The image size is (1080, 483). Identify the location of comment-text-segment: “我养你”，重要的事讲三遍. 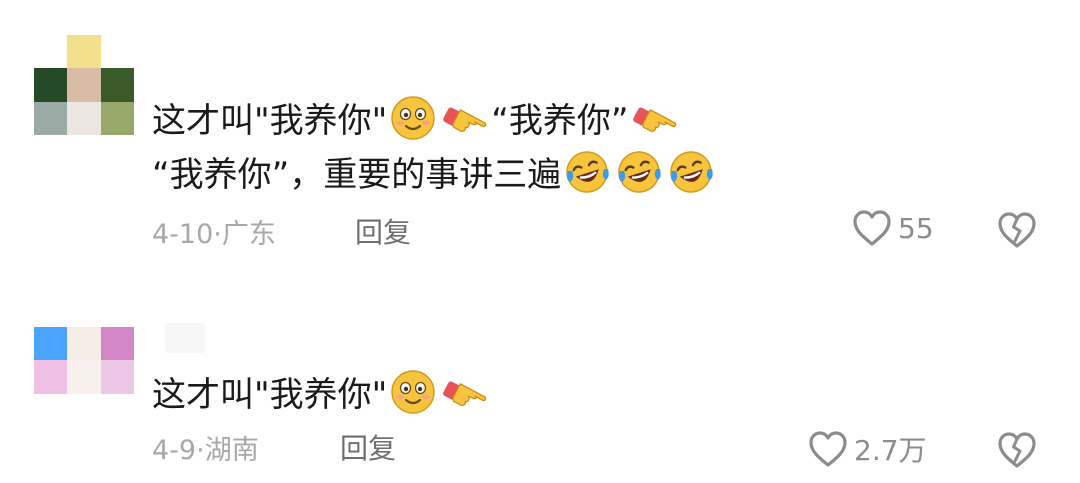
(357, 175).